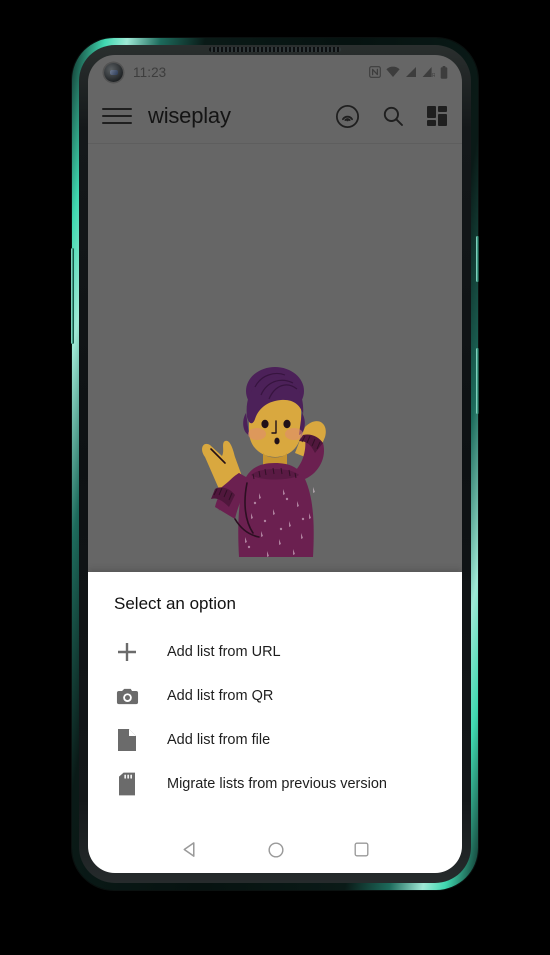 This screenshot has width=550, height=955. I want to click on svg-text: R, so click(433, 75).